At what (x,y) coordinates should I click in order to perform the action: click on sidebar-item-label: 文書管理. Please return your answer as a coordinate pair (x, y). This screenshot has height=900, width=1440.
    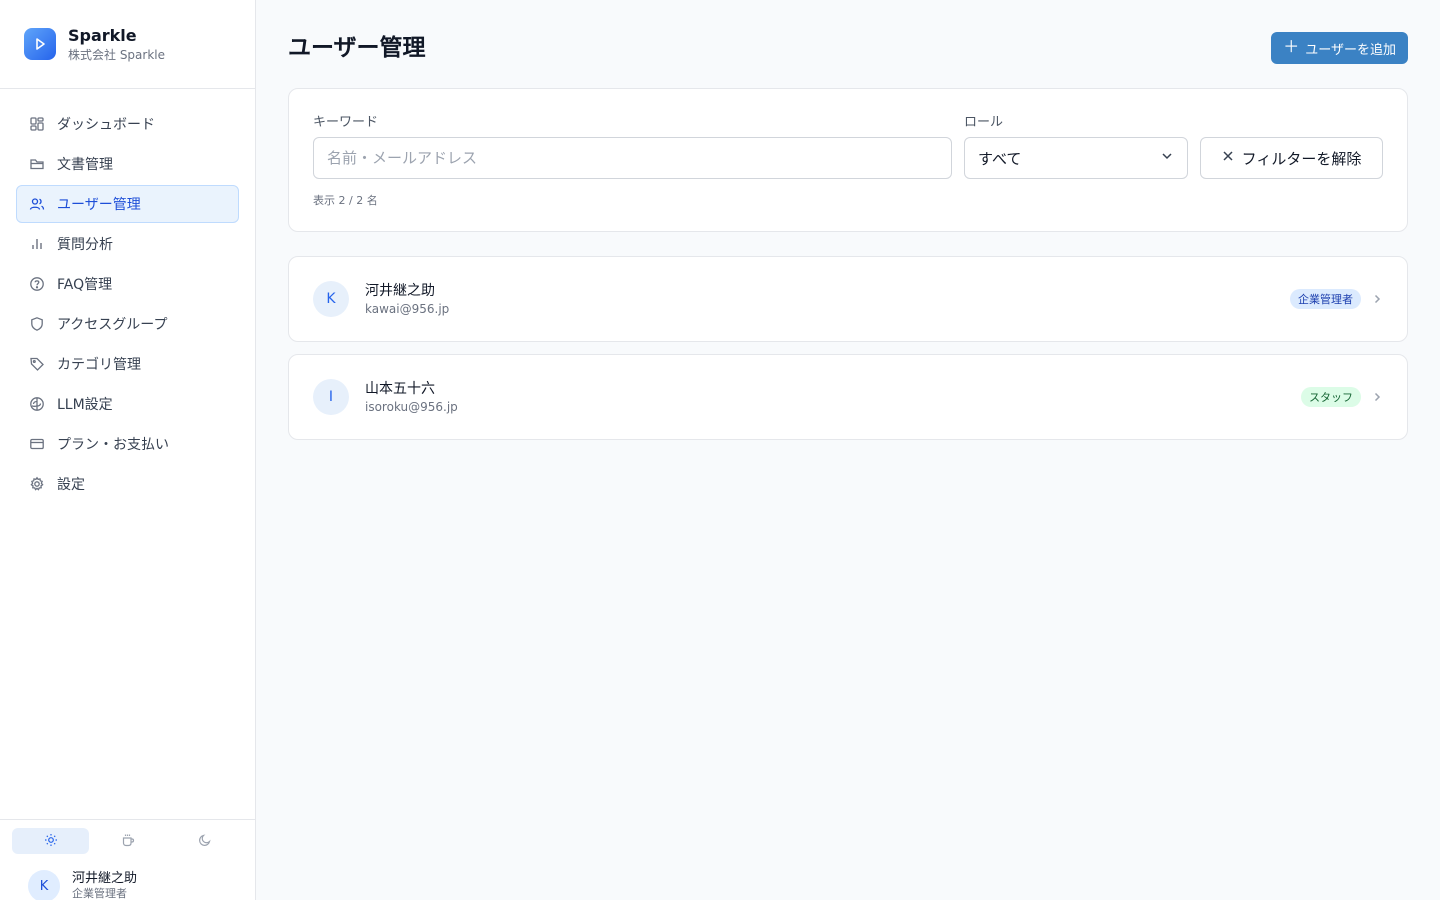
    Looking at the image, I should click on (85, 165).